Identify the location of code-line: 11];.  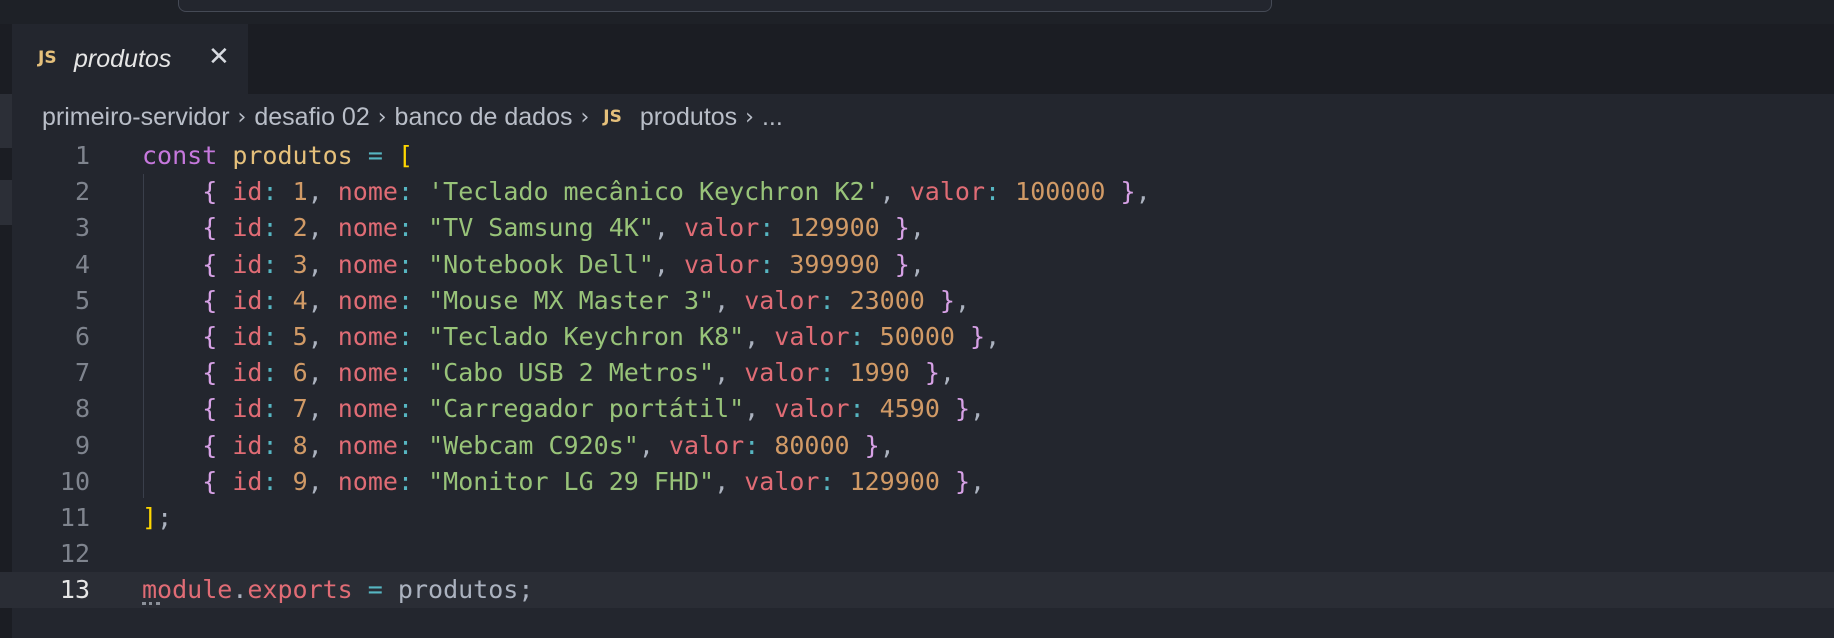
(917, 518).